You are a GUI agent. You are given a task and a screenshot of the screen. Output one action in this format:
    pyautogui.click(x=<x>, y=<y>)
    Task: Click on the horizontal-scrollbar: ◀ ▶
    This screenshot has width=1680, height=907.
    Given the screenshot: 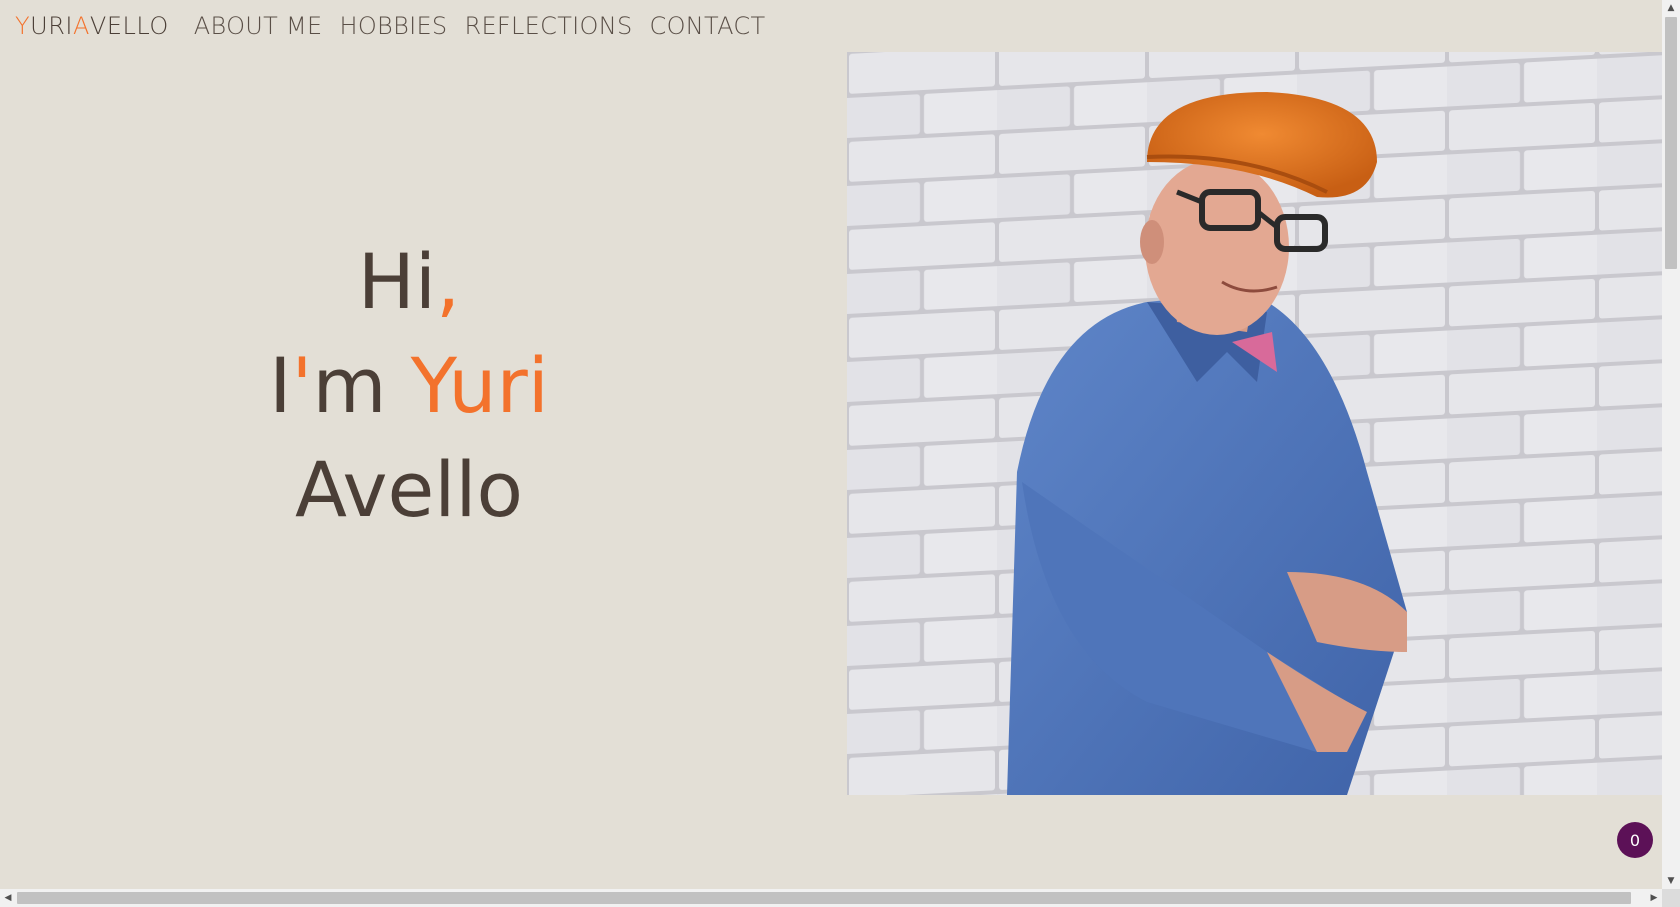 What is the action you would take?
    pyautogui.click(x=831, y=898)
    